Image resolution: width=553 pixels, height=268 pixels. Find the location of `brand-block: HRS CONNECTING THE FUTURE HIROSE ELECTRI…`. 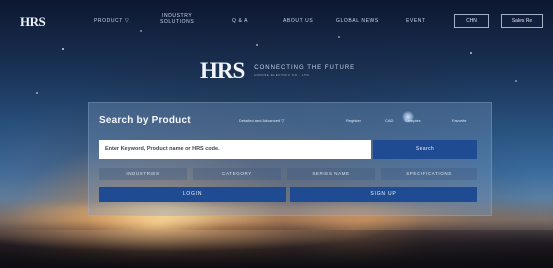

brand-block: HRS CONNECTING THE FUTURE HIROSE ELECTRI… is located at coordinates (277, 71).